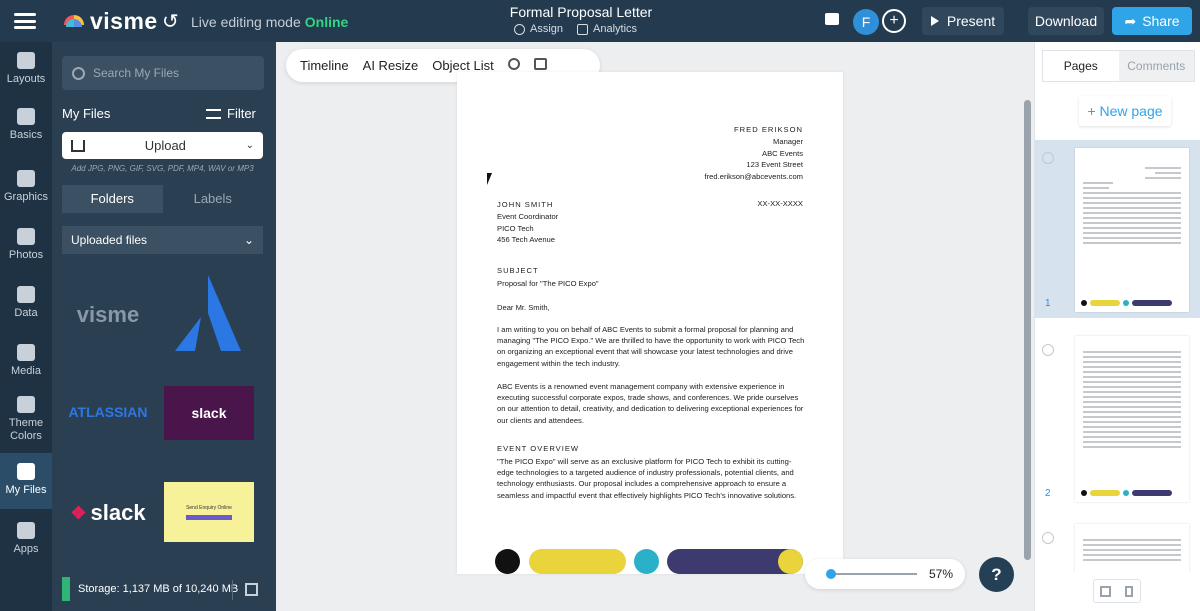 The image size is (1200, 611). Describe the element at coordinates (548, 283) in the screenshot. I see `subject-text: Proposal for "The PICO Expo"` at that location.